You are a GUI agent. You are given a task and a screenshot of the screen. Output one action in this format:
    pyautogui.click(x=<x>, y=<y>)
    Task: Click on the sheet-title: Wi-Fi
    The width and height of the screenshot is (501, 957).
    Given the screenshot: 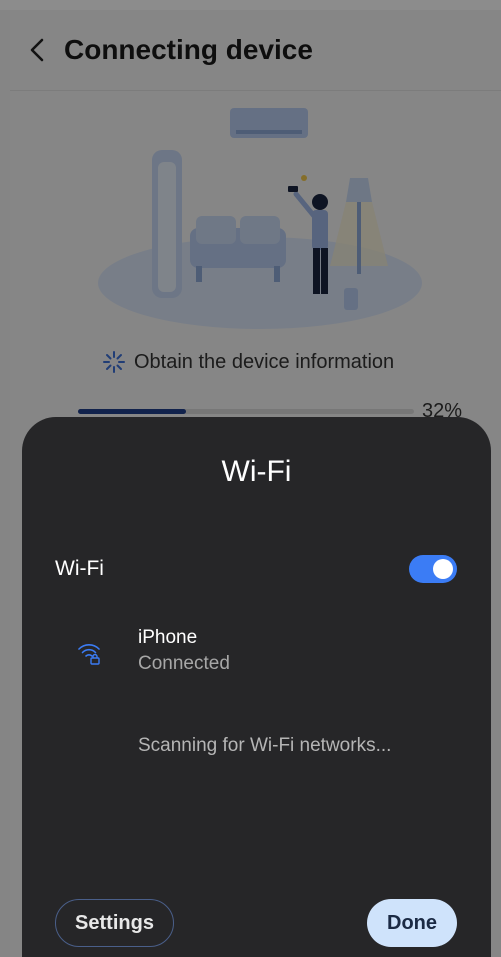 What is the action you would take?
    pyautogui.click(x=256, y=471)
    